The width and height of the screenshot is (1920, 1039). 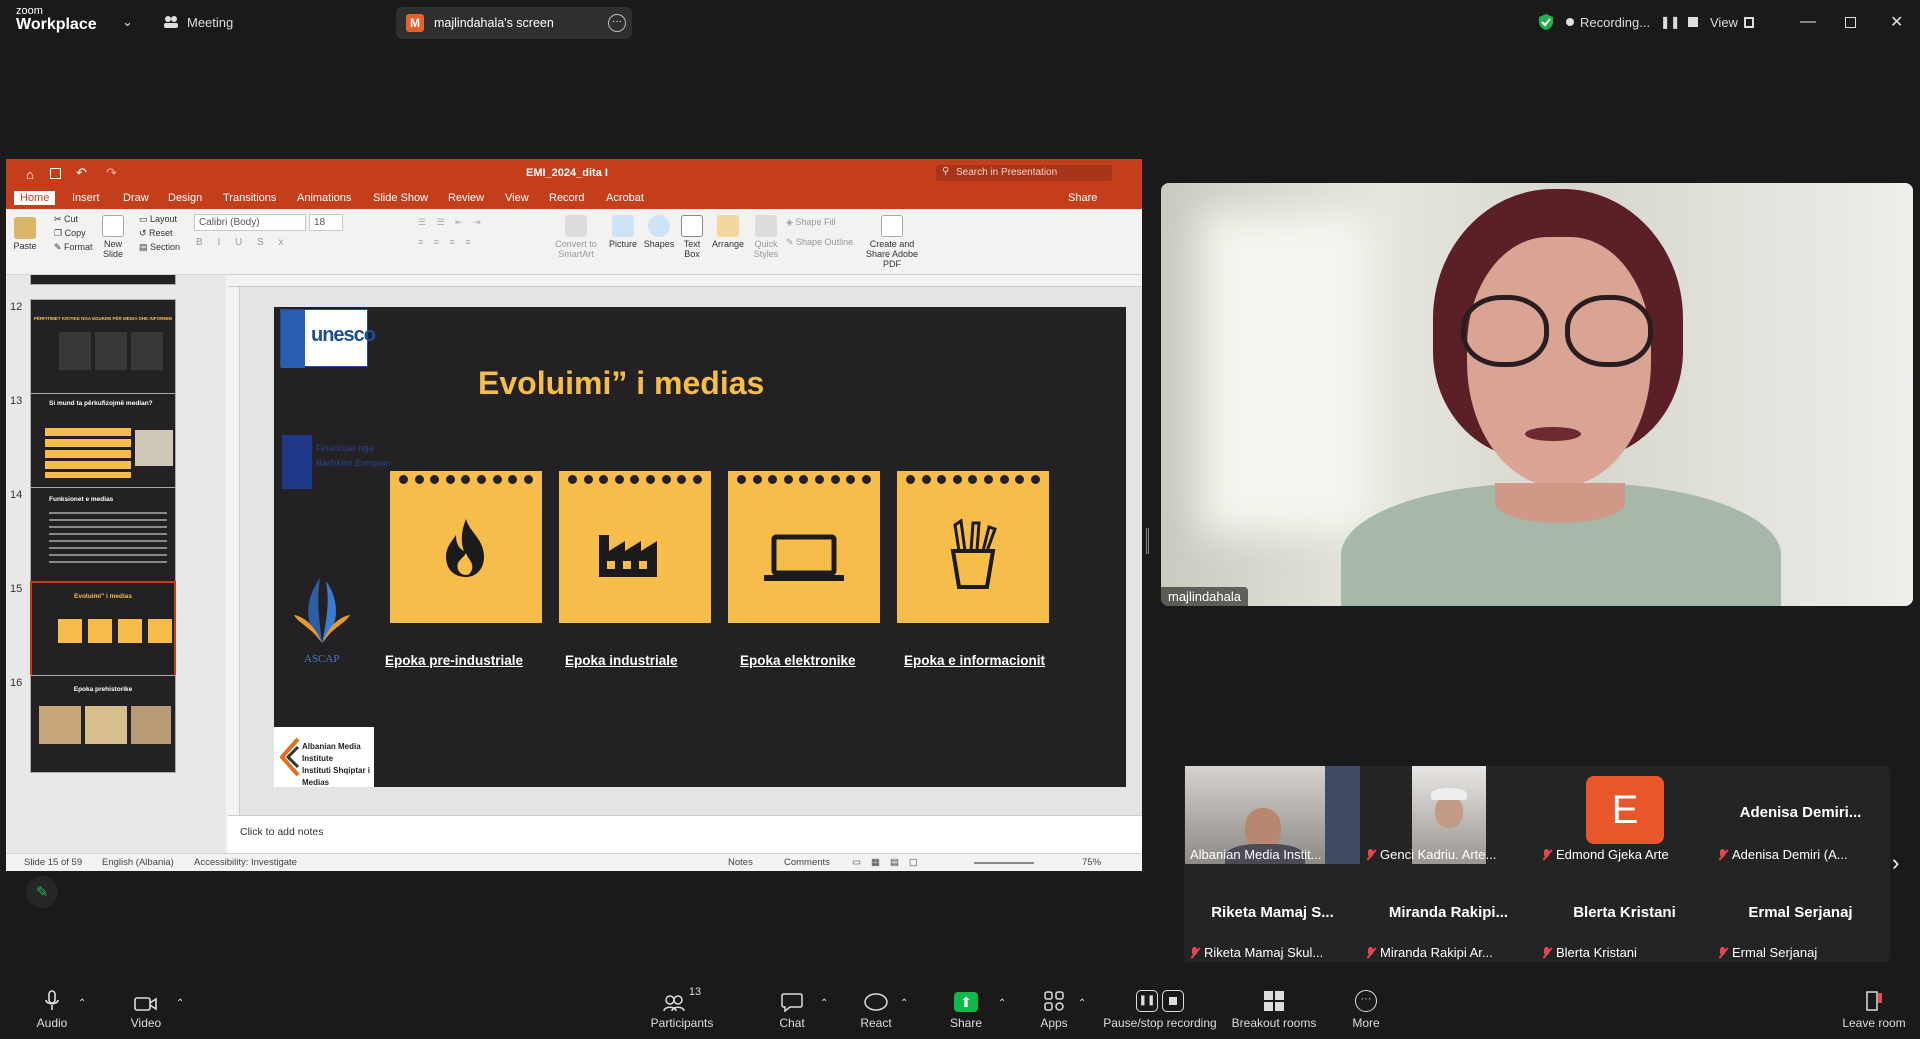 I want to click on participants-button: 13 Participants, so click(x=682, y=1009).